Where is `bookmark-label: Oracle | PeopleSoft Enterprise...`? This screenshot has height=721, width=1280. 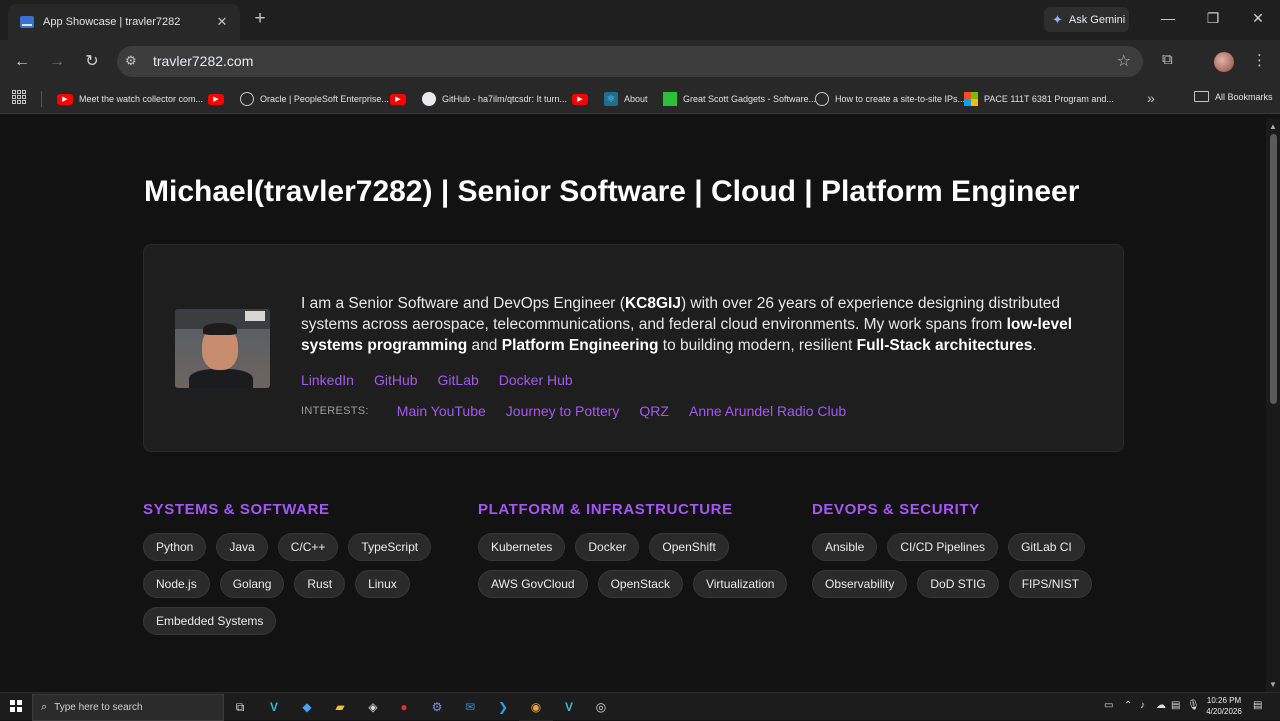 bookmark-label: Oracle | PeopleSoft Enterprise... is located at coordinates (324, 99).